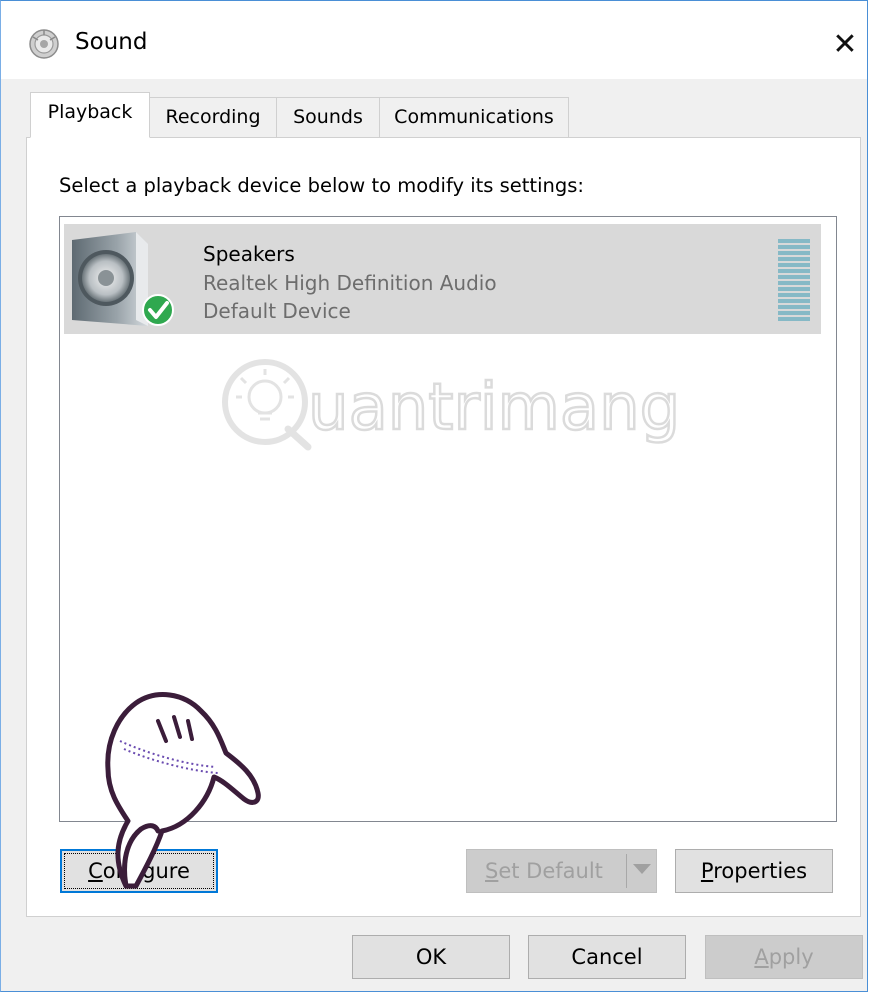 The height and width of the screenshot is (994, 870). I want to click on ok-label: OK, so click(431, 957).